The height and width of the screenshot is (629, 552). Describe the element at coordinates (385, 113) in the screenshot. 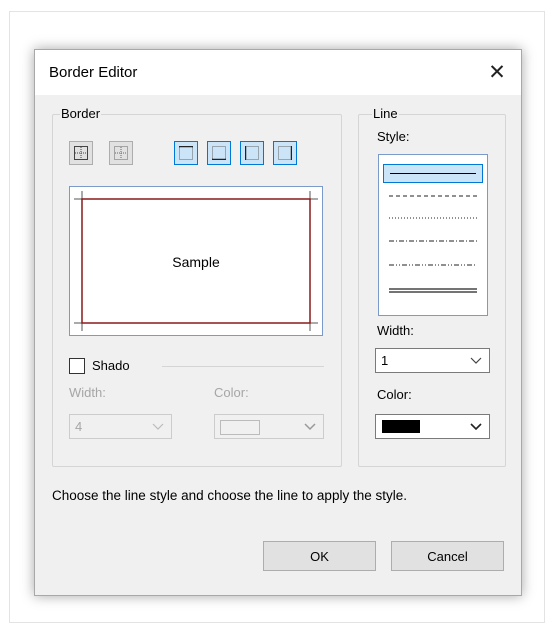

I see `line-group-legend: Line` at that location.